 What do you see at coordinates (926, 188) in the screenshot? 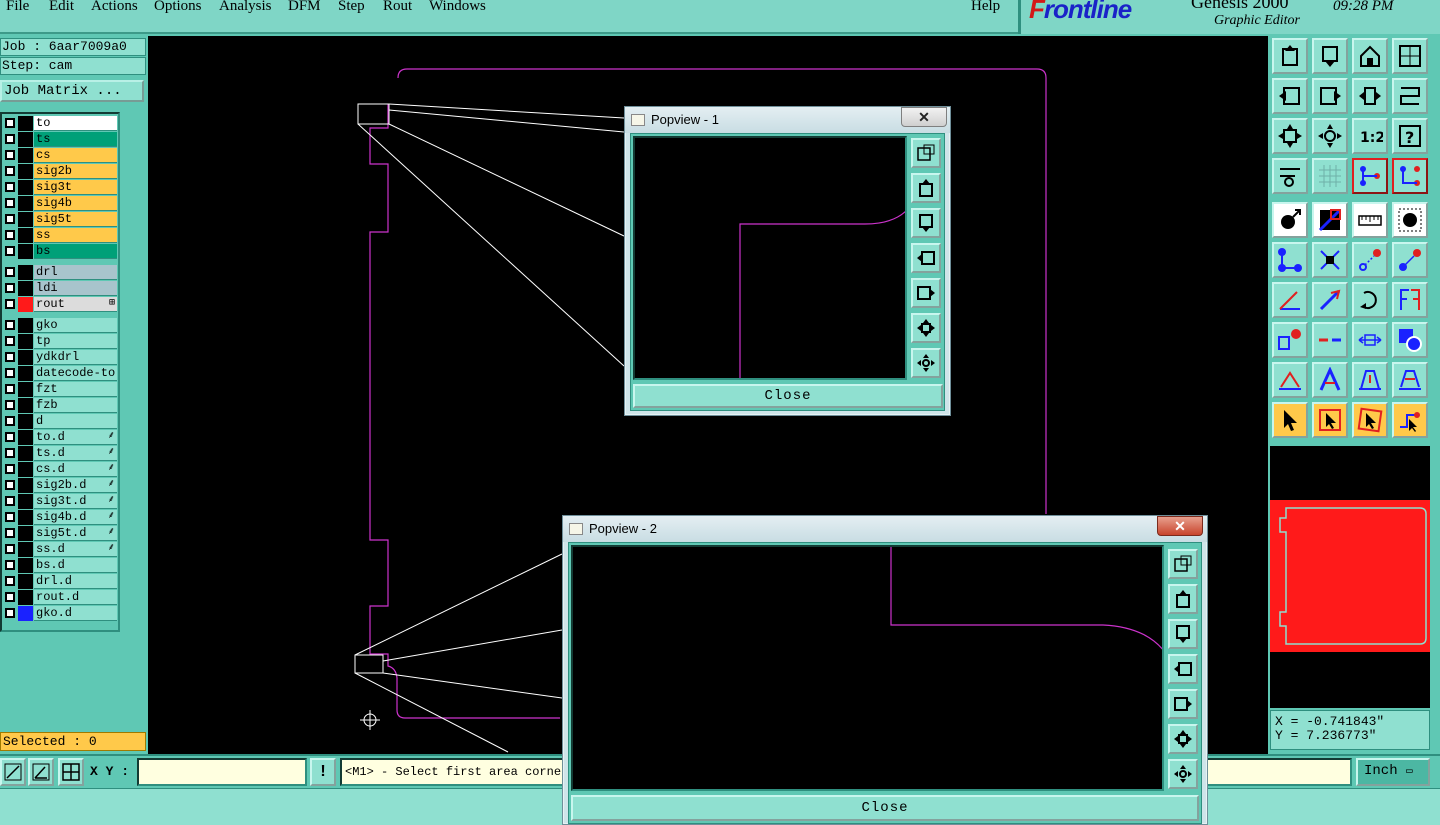
I see `pv1-zoom-in-icon` at bounding box center [926, 188].